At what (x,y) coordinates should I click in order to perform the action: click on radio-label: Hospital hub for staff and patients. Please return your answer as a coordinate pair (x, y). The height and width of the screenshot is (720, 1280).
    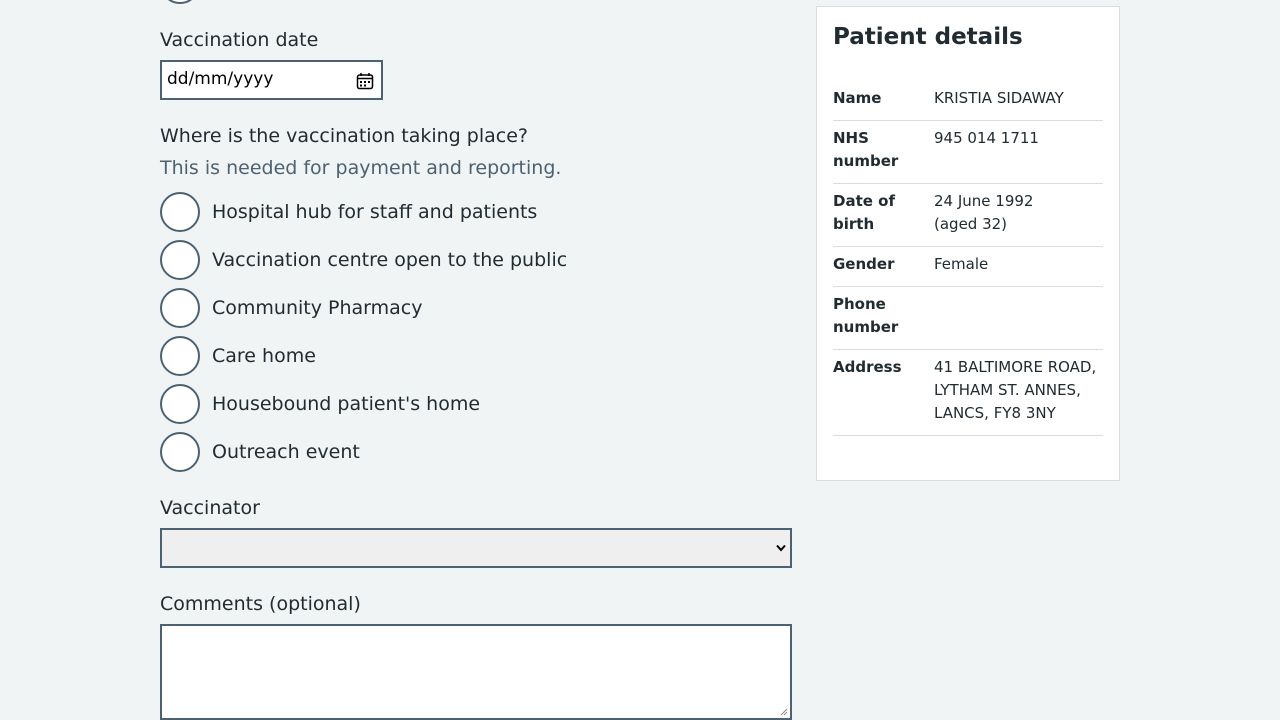
    Looking at the image, I should click on (374, 212).